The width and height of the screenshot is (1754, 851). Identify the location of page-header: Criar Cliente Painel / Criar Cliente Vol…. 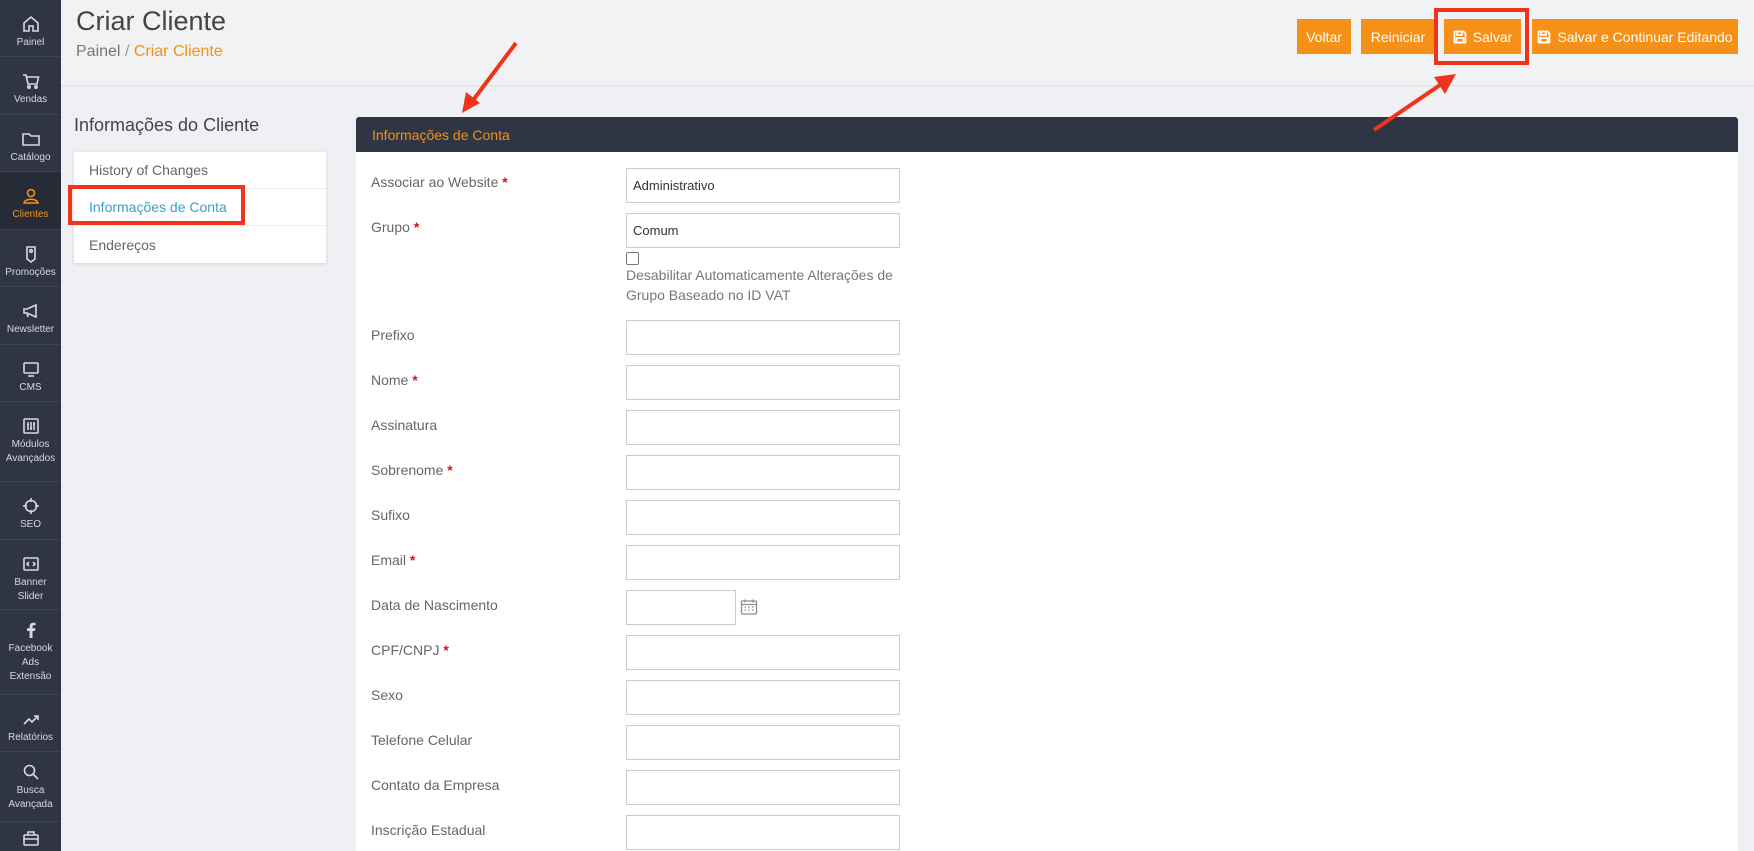
(907, 43).